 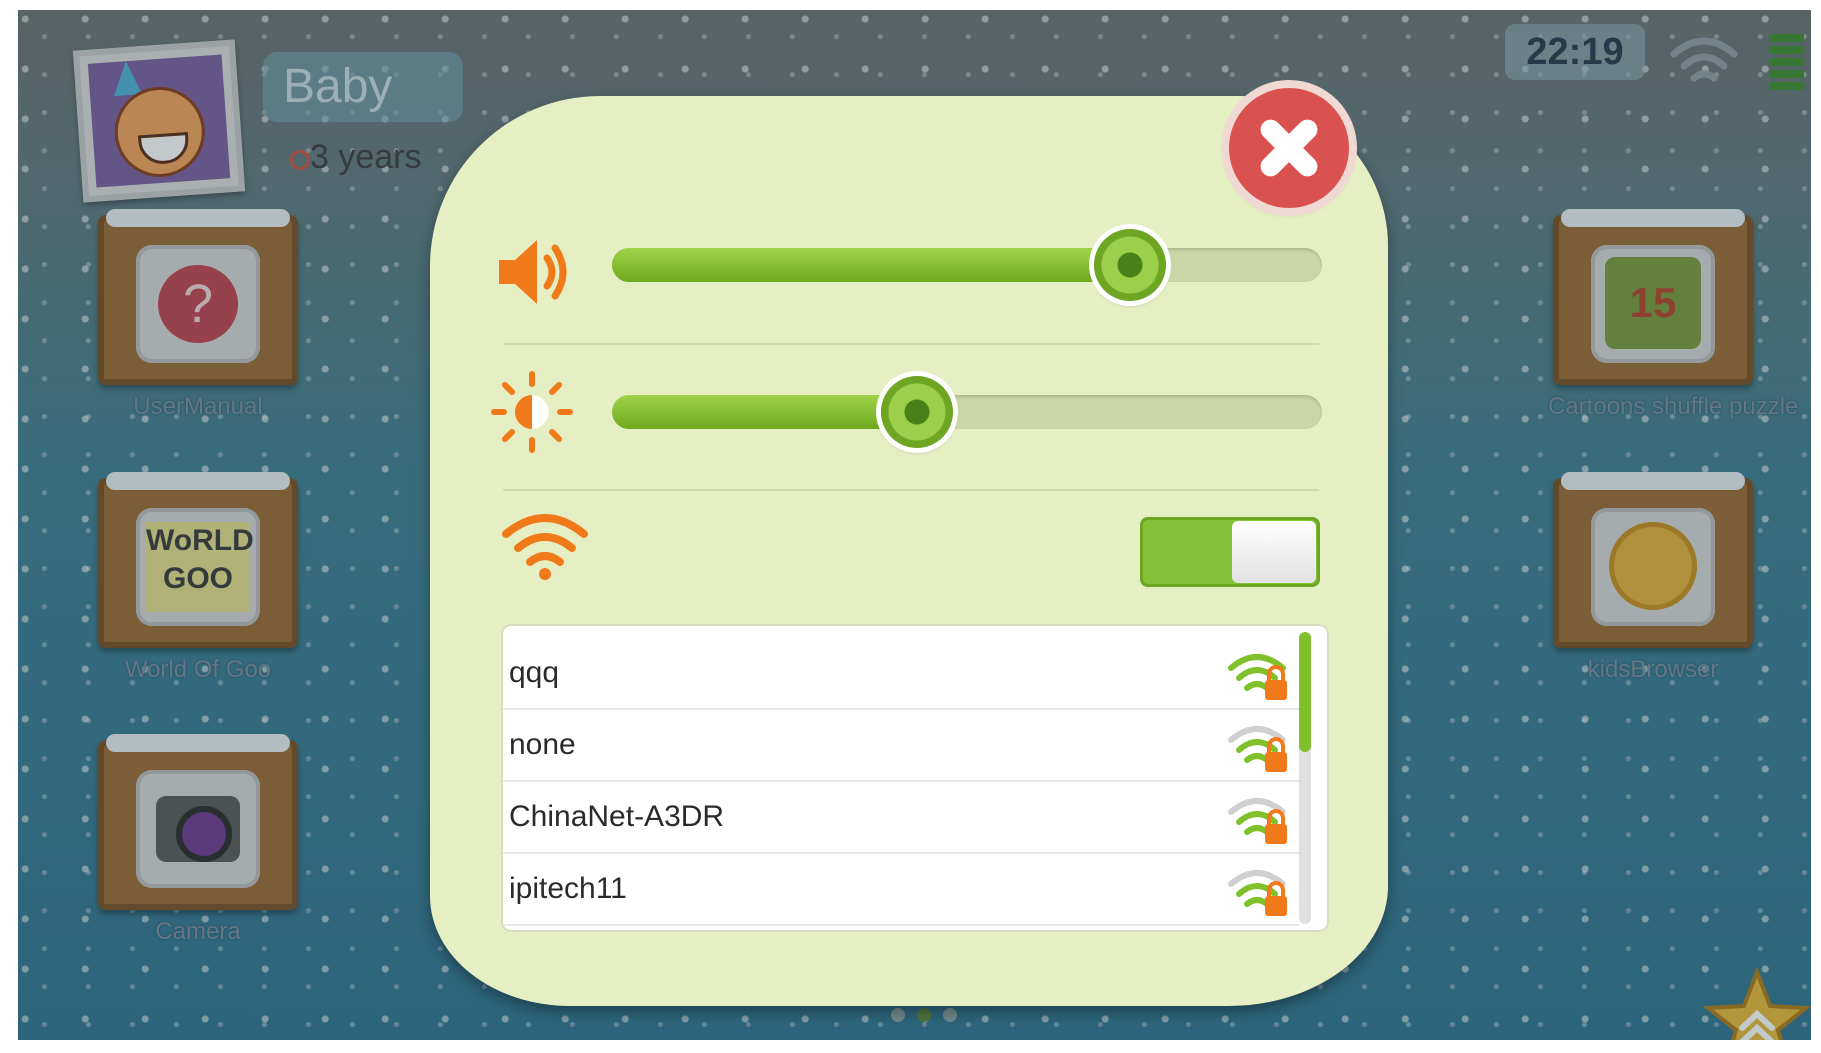 I want to click on volume-slider-thumb, so click(x=1130, y=265).